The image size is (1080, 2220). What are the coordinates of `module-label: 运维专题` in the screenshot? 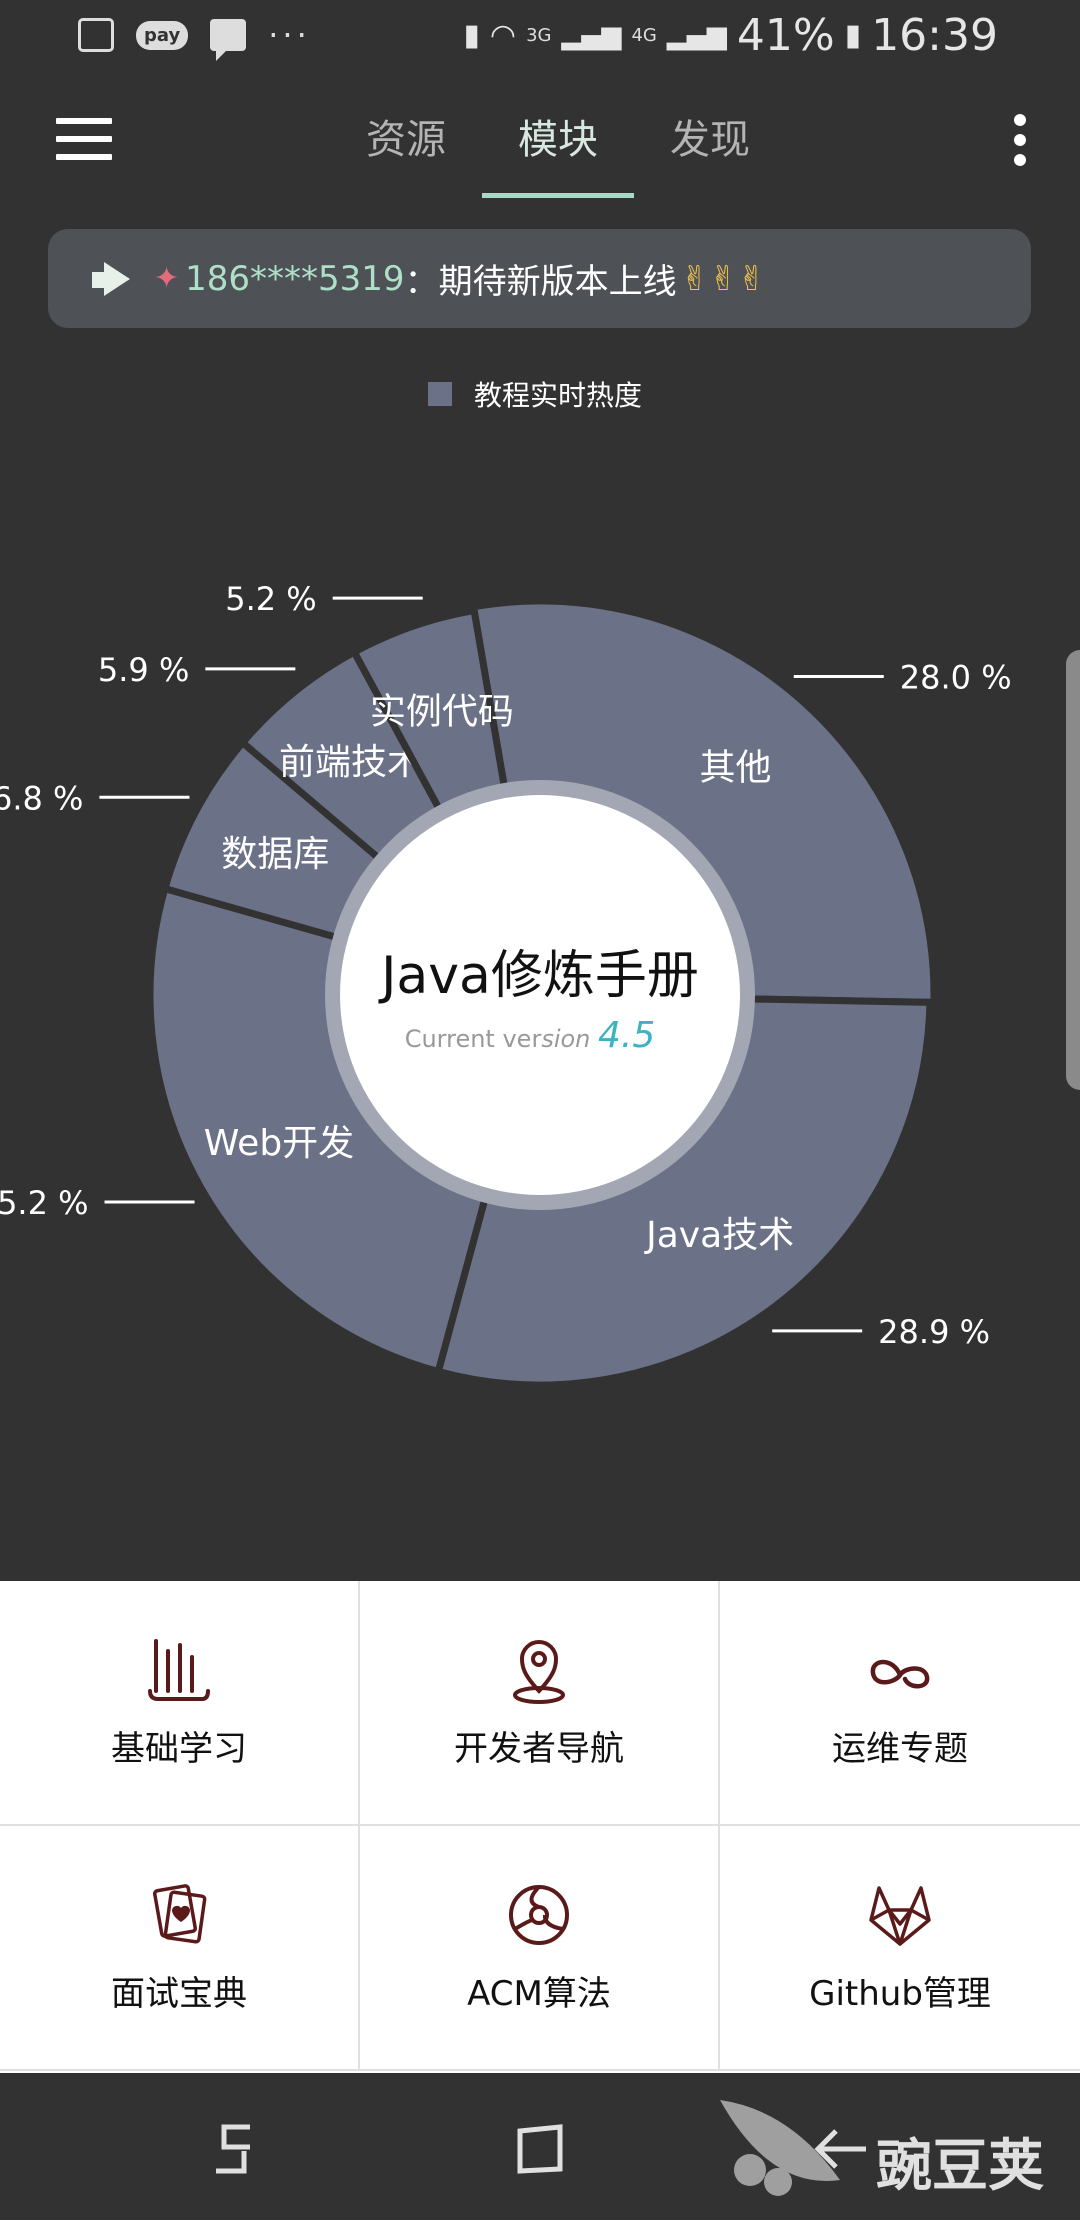 It's located at (900, 1749).